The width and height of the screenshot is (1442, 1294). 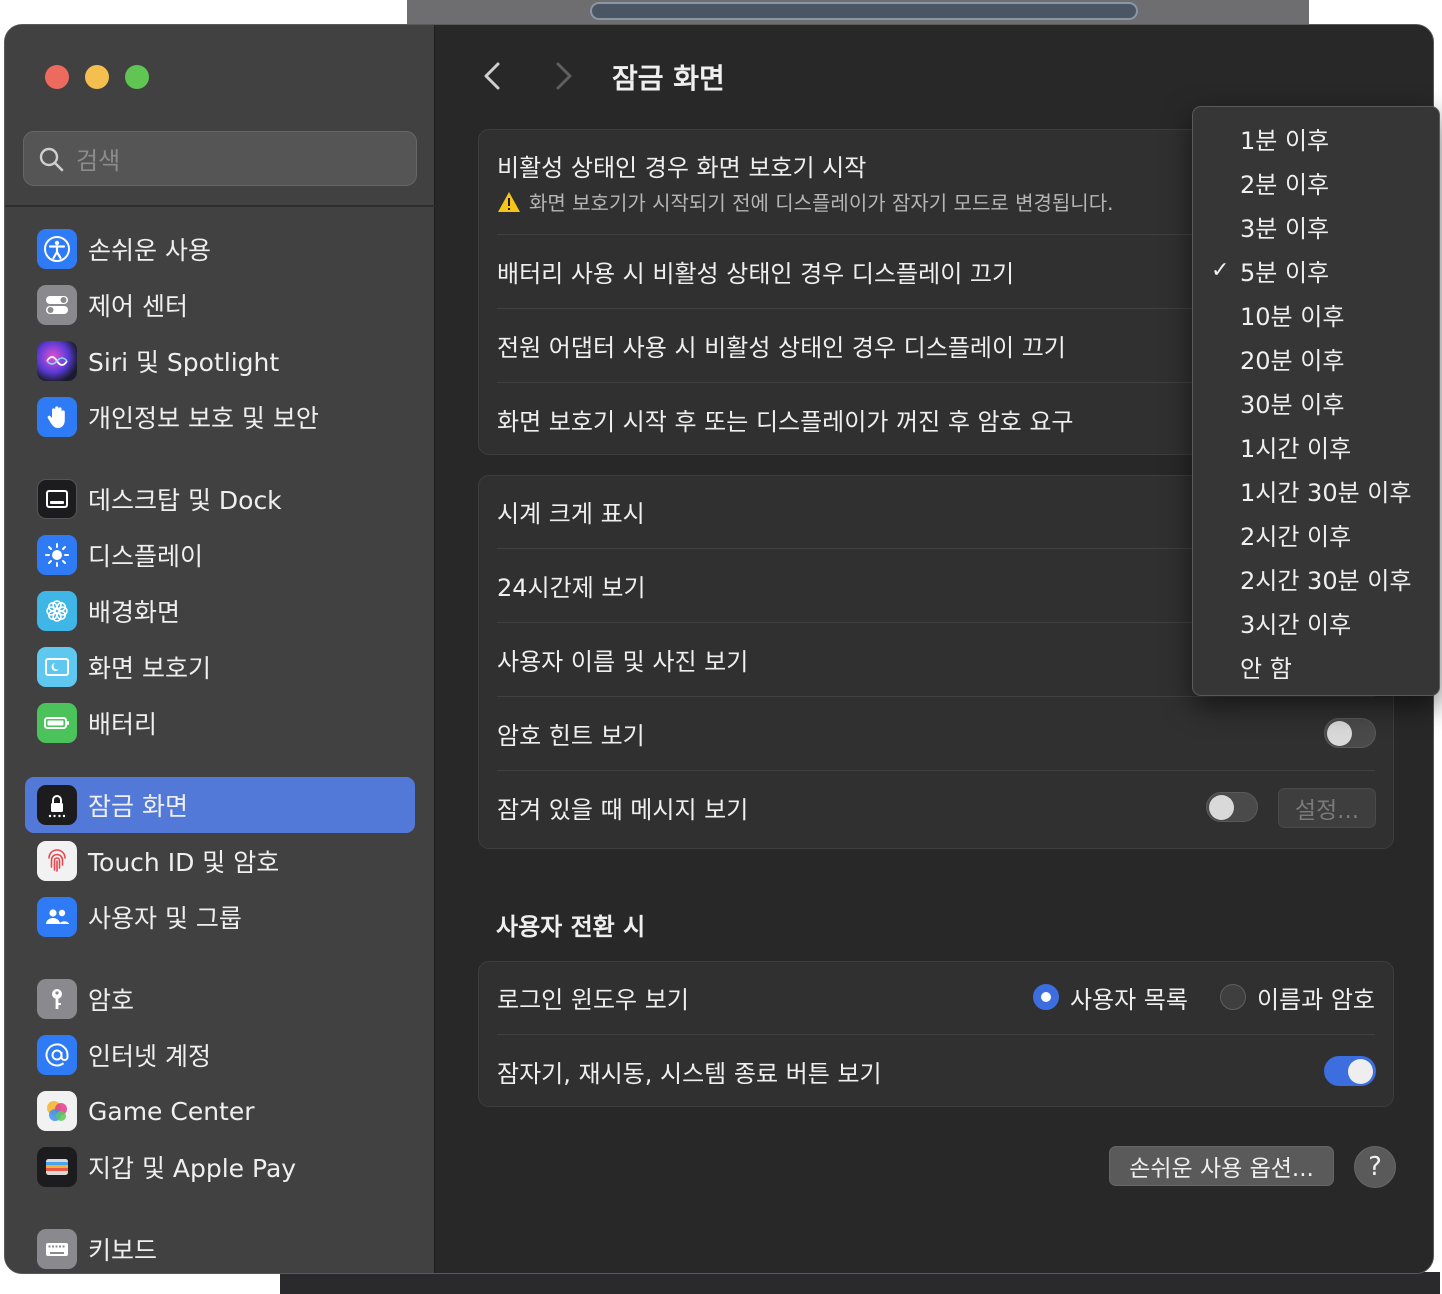 What do you see at coordinates (1296, 448) in the screenshot?
I see `menu-item-label: 1시간 이후` at bounding box center [1296, 448].